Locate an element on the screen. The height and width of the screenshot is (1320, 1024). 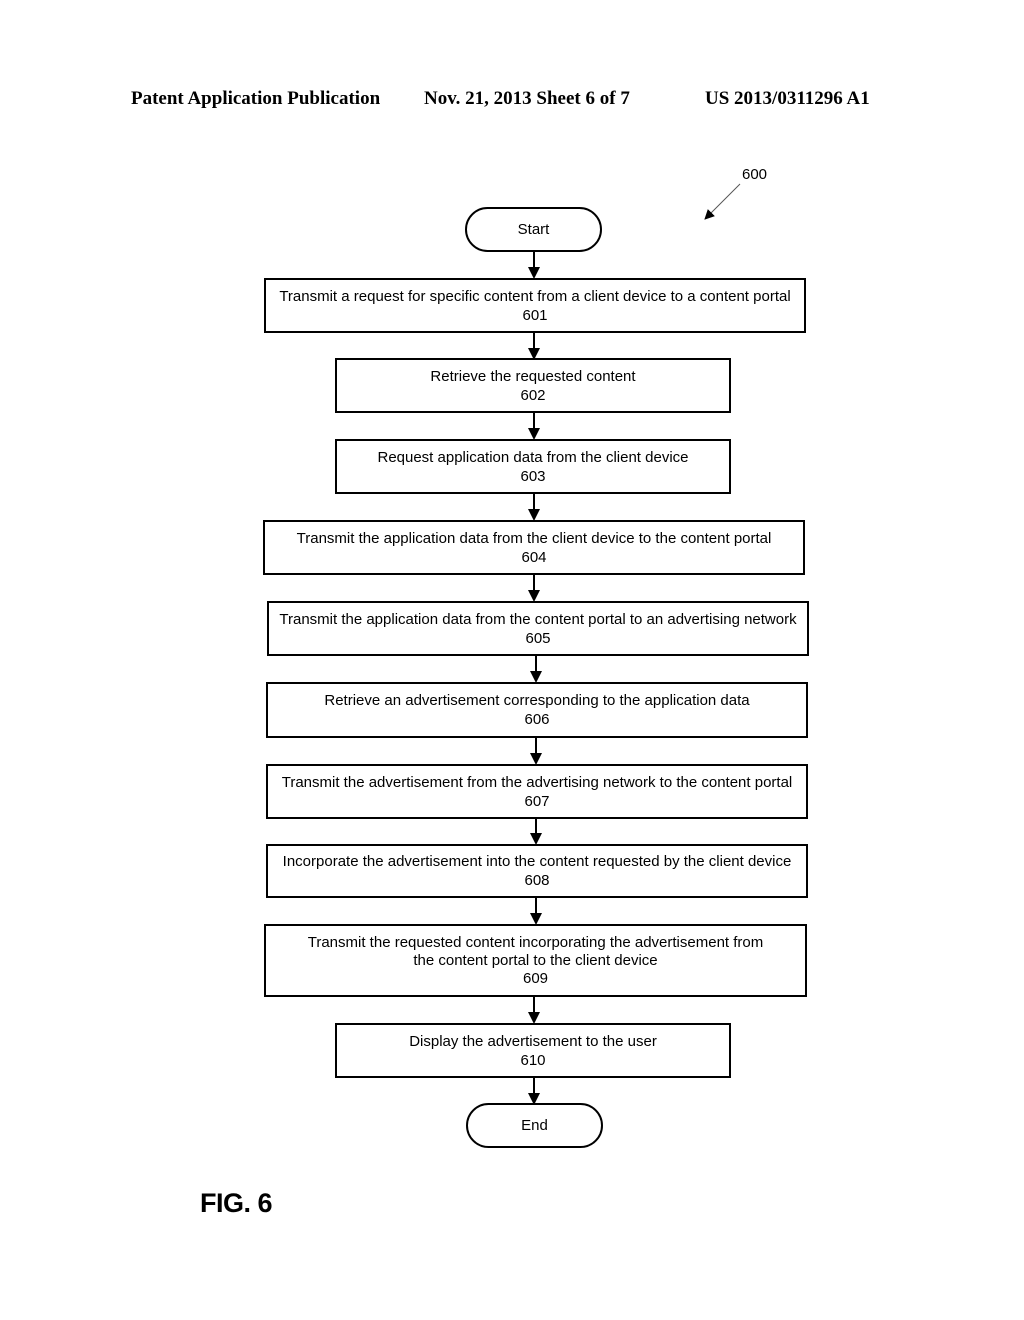
step-number: 608 is located at coordinates (537, 880).